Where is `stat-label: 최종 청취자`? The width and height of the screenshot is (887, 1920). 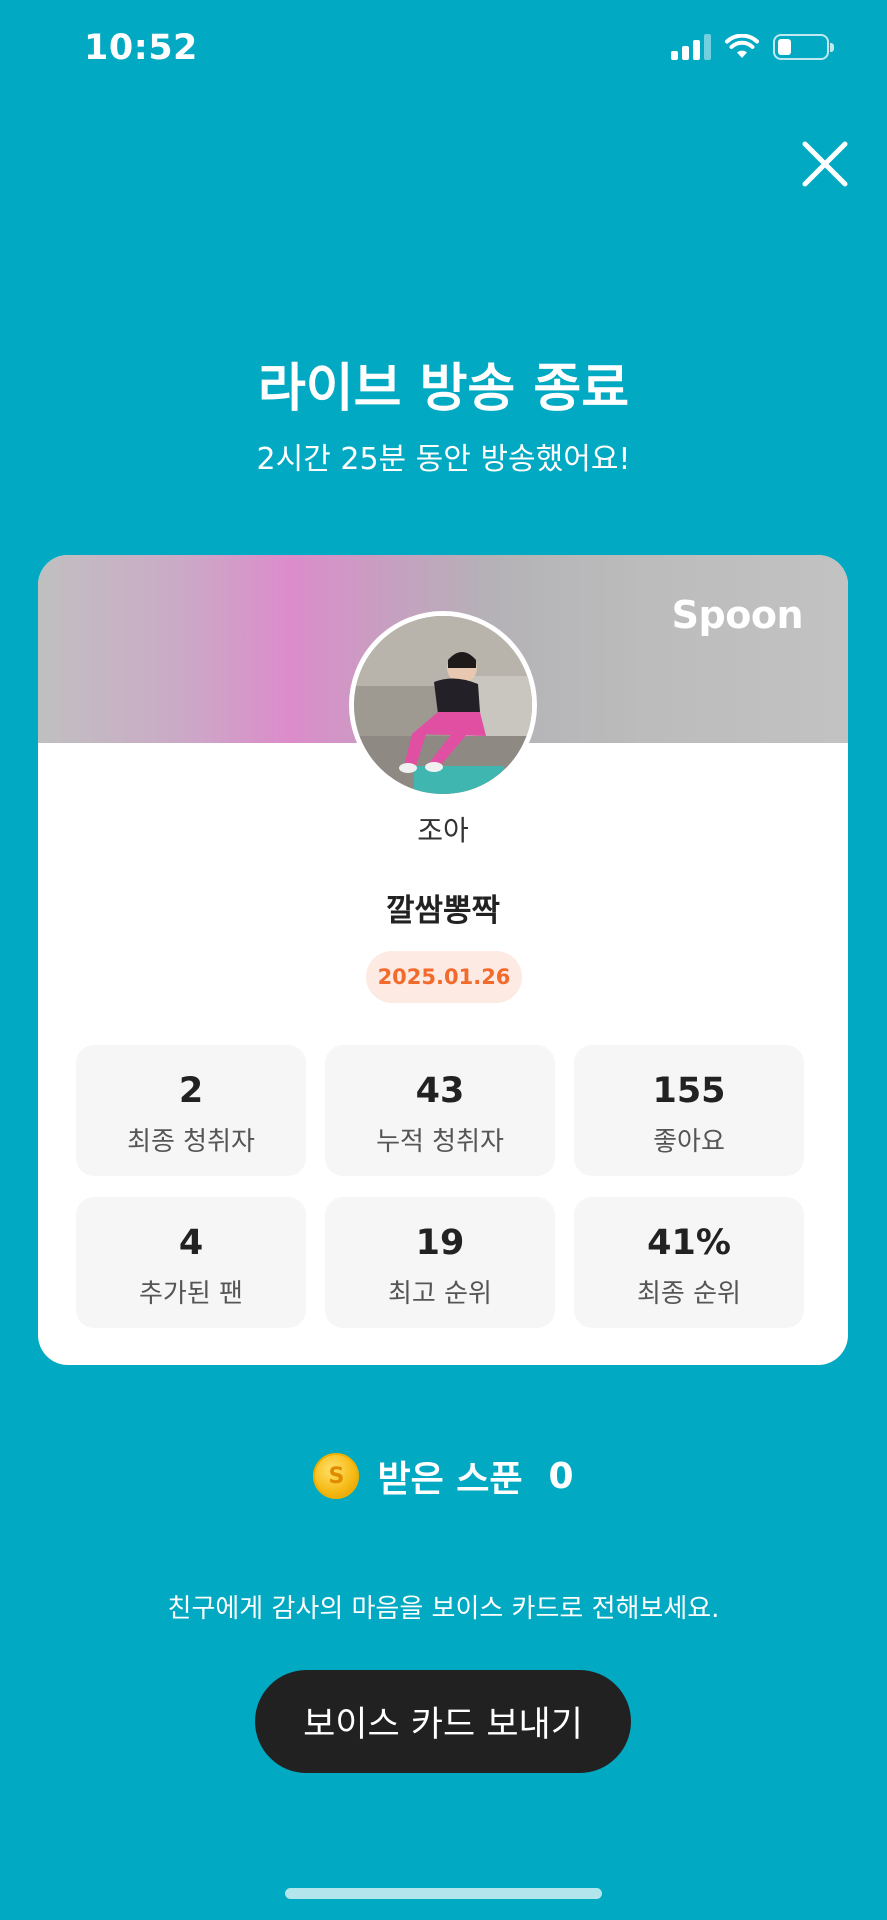 stat-label: 최종 청취자 is located at coordinates (191, 1142).